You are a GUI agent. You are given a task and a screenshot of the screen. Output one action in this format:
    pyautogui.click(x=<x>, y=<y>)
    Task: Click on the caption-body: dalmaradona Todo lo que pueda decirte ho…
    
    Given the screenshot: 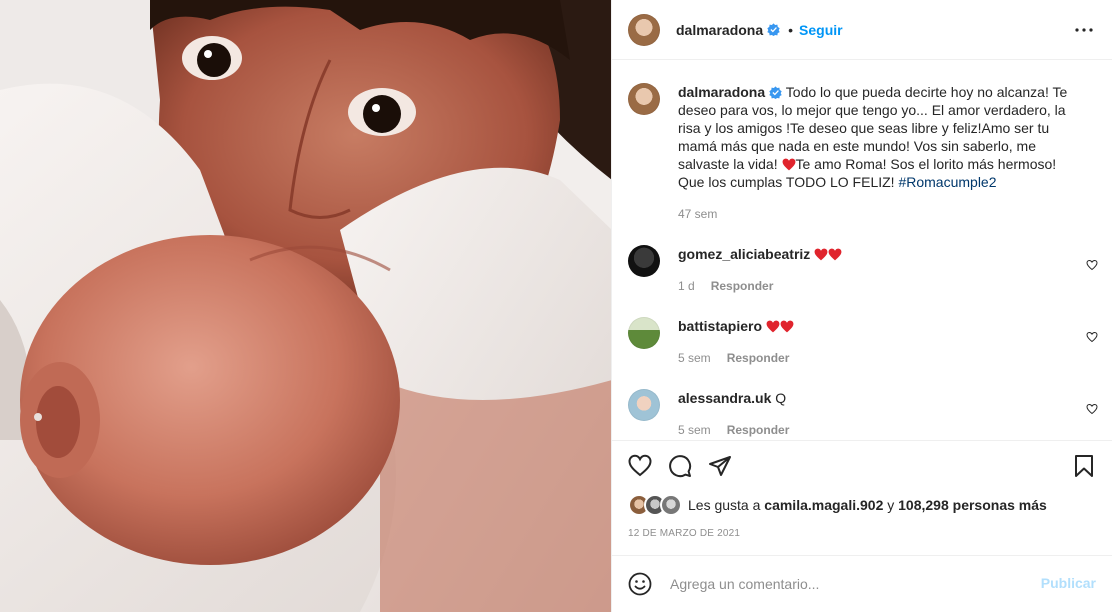 What is the action you would take?
    pyautogui.click(x=878, y=153)
    